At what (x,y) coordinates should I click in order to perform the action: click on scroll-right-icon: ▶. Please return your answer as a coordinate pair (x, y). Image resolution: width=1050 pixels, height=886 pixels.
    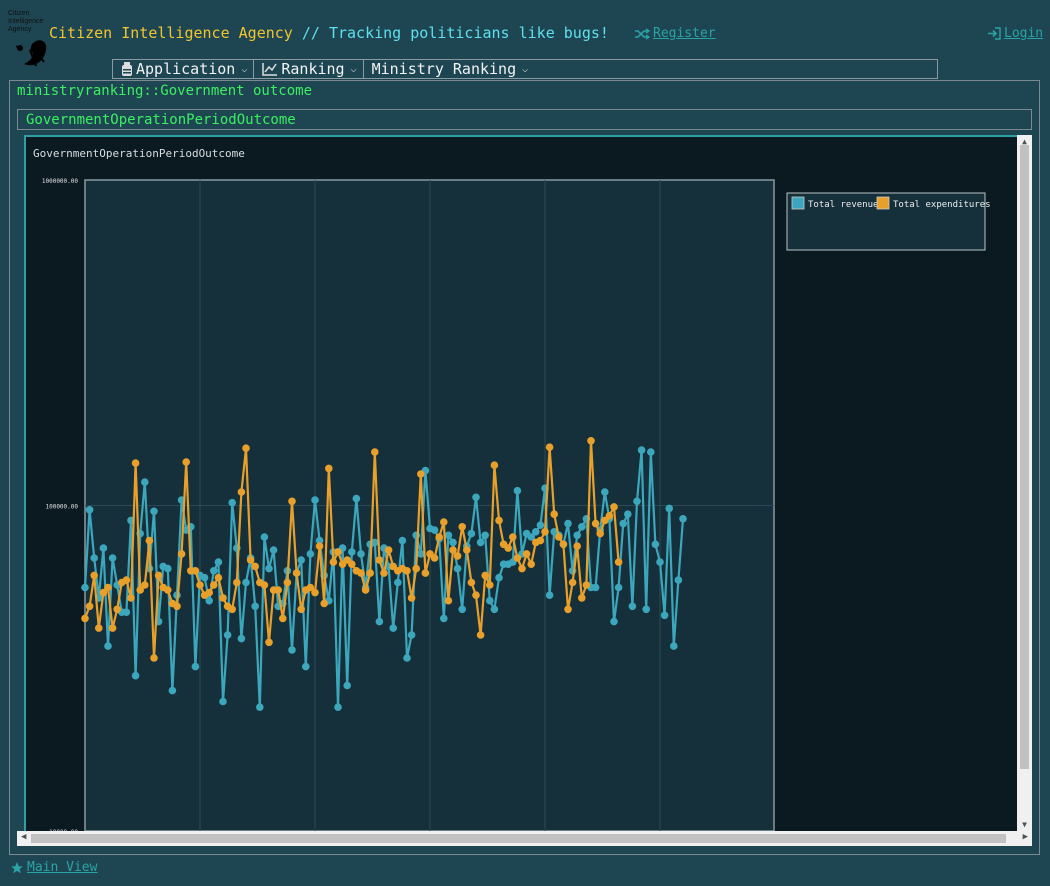
    Looking at the image, I should click on (1025, 837).